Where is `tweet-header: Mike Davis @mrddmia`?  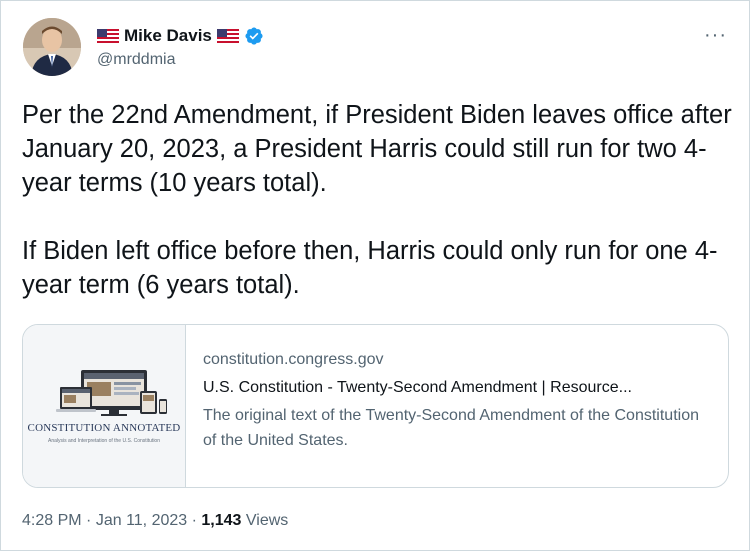
tweet-header: Mike Davis @mrddmia is located at coordinates (143, 47).